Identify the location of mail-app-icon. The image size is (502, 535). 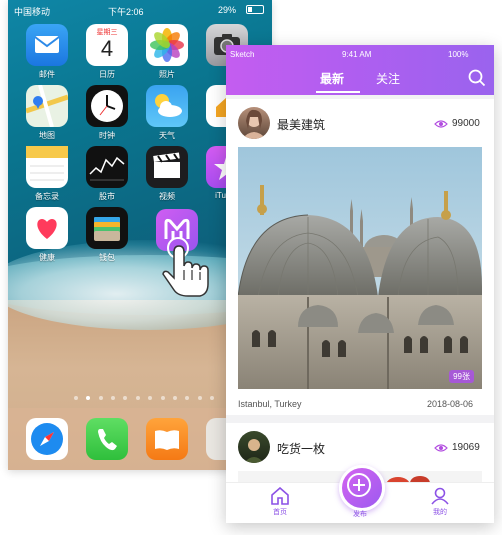
(47, 45).